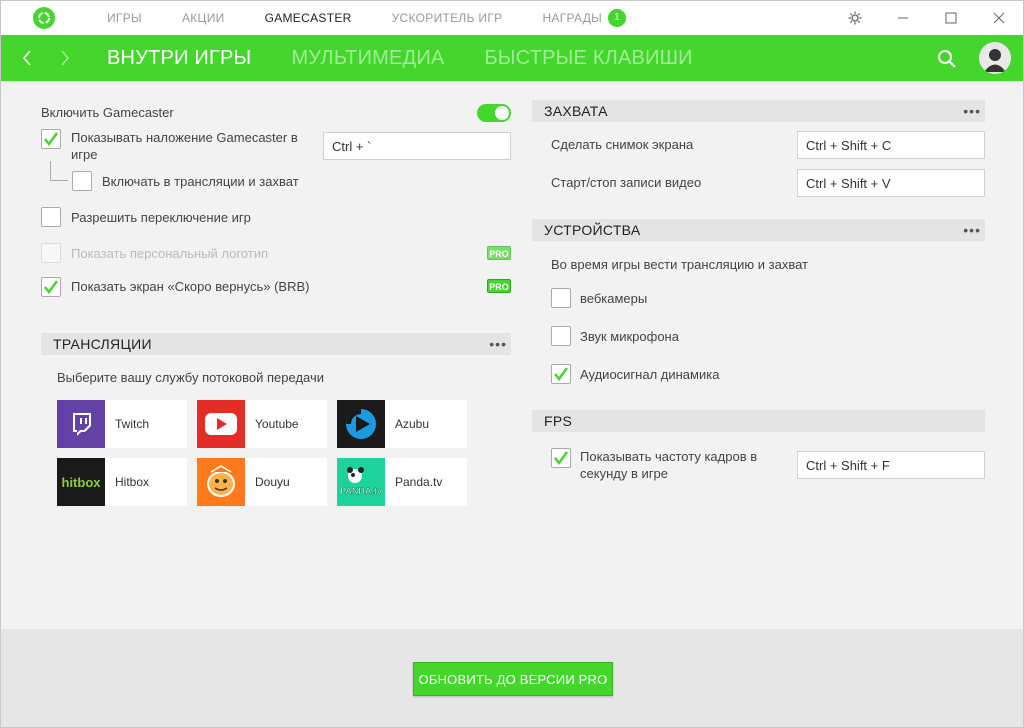  What do you see at coordinates (494, 113) in the screenshot?
I see `enable-gamecaster-toggle` at bounding box center [494, 113].